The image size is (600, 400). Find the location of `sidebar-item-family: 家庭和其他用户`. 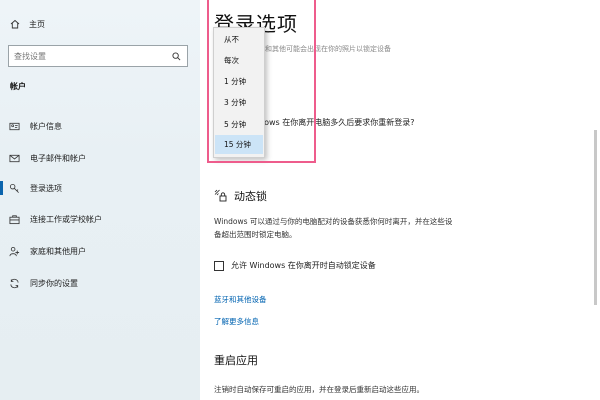

sidebar-item-family: 家庭和其他用户 is located at coordinates (100, 251).